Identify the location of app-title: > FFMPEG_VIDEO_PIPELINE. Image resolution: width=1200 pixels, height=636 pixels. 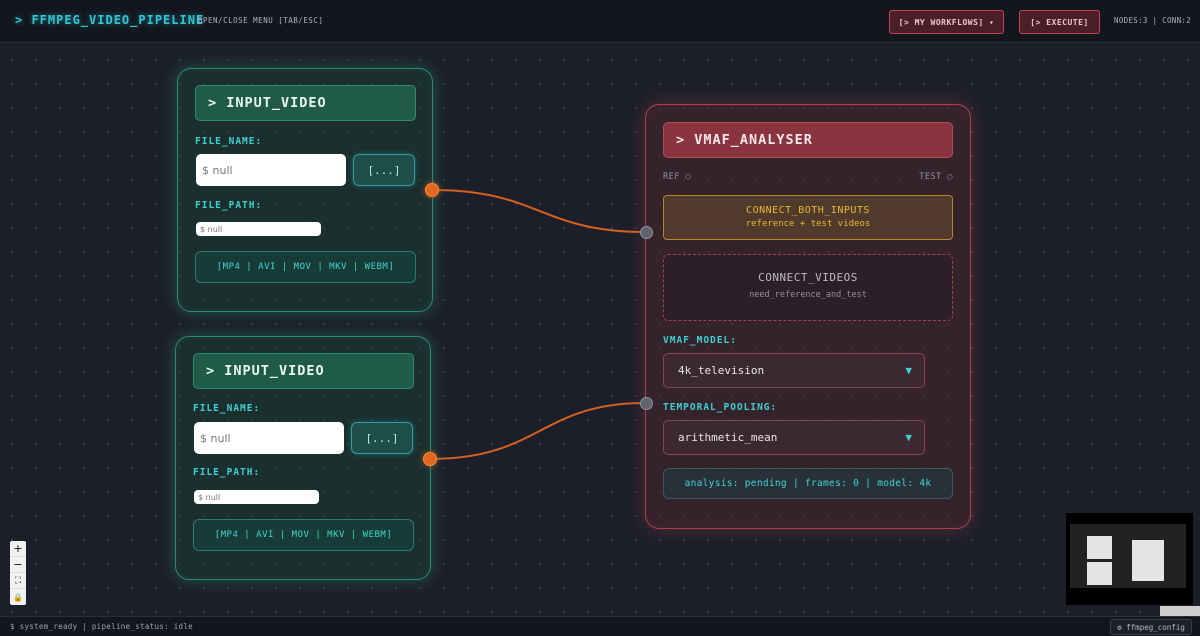
(110, 20).